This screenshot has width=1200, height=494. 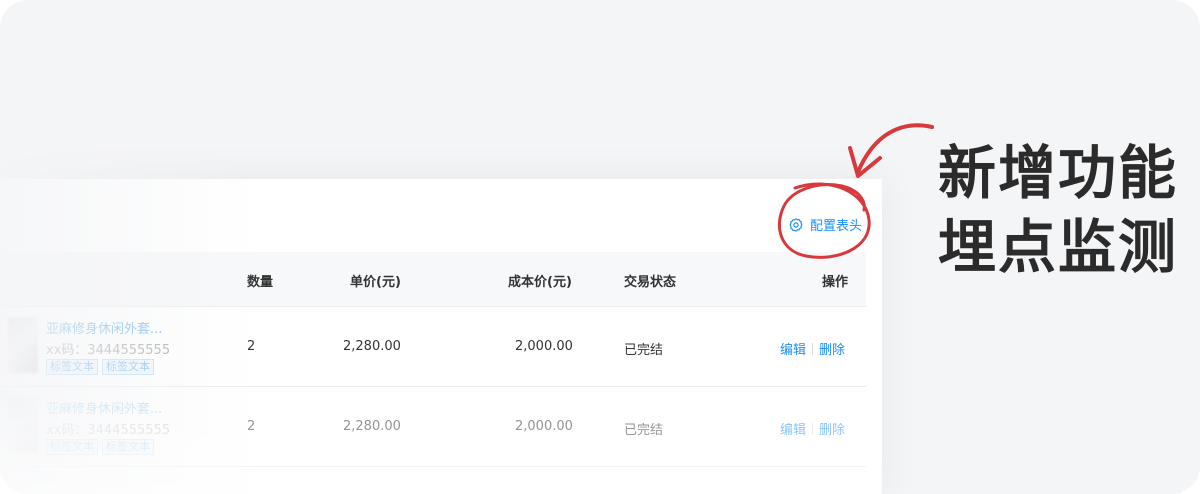 I want to click on col-cost-price: 成本价(元), so click(x=540, y=282).